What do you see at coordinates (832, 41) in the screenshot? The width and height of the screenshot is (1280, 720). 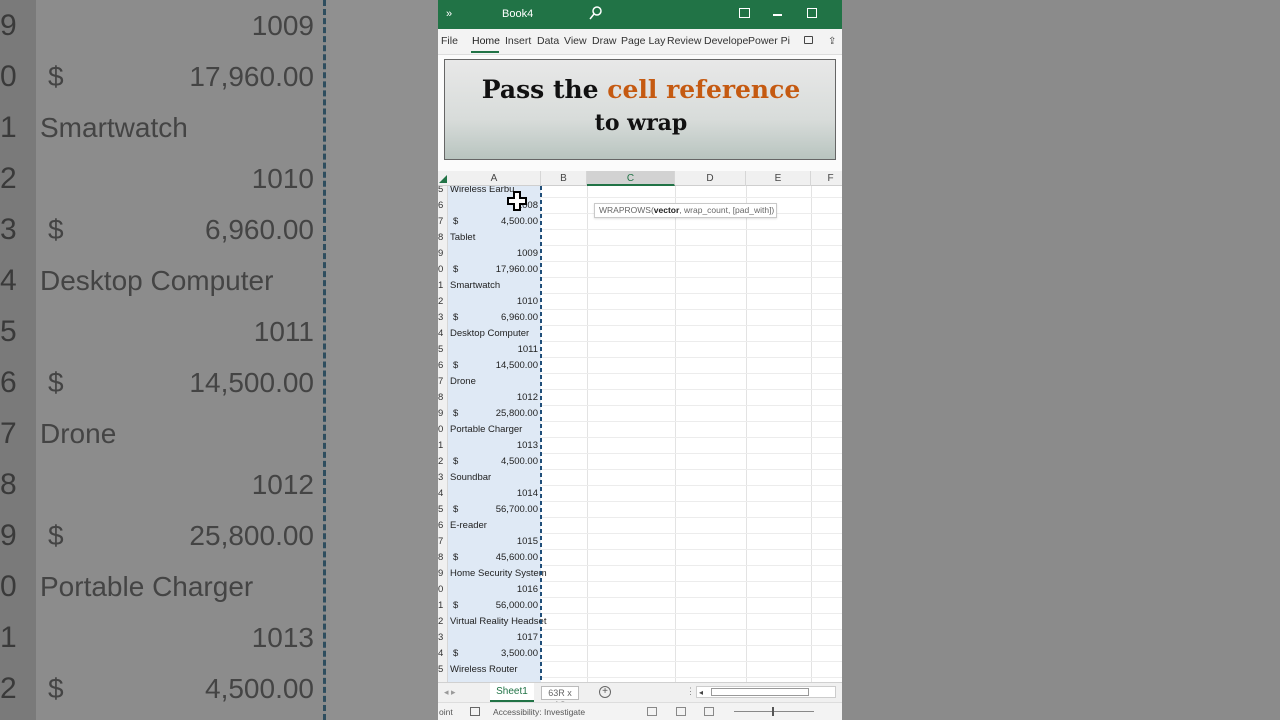 I see `share-icon: ⇪` at bounding box center [832, 41].